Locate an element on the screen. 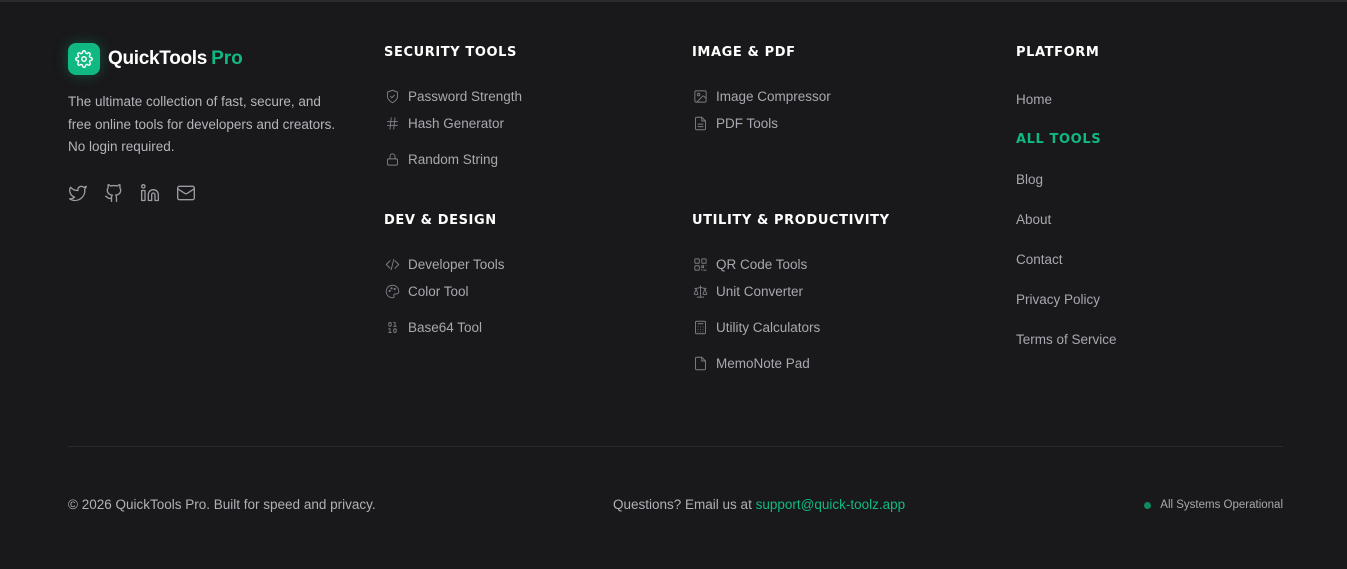  link-label: Base64 Tool is located at coordinates (445, 327).